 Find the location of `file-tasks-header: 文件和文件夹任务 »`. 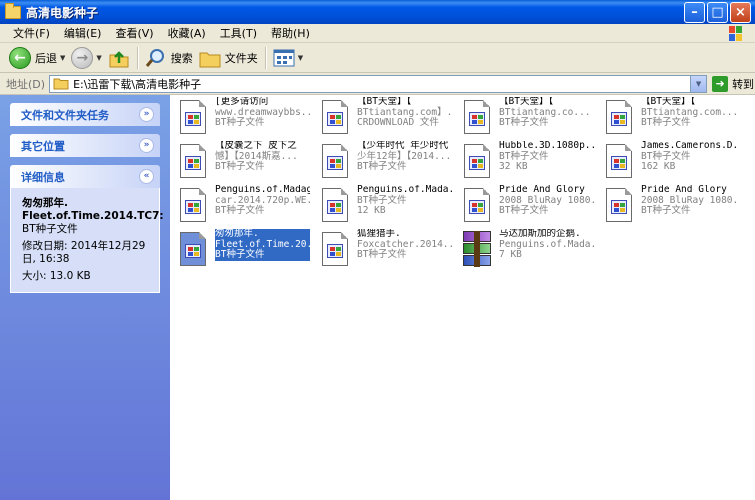

file-tasks-header: 文件和文件夹任务 » is located at coordinates (85, 114).